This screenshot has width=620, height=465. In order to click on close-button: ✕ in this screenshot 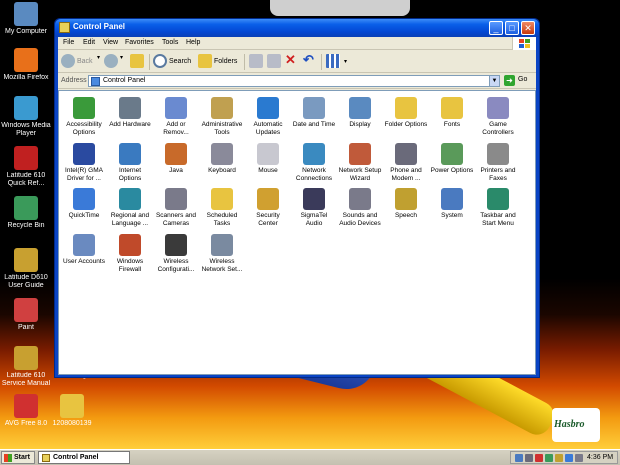, I will do `click(528, 28)`.